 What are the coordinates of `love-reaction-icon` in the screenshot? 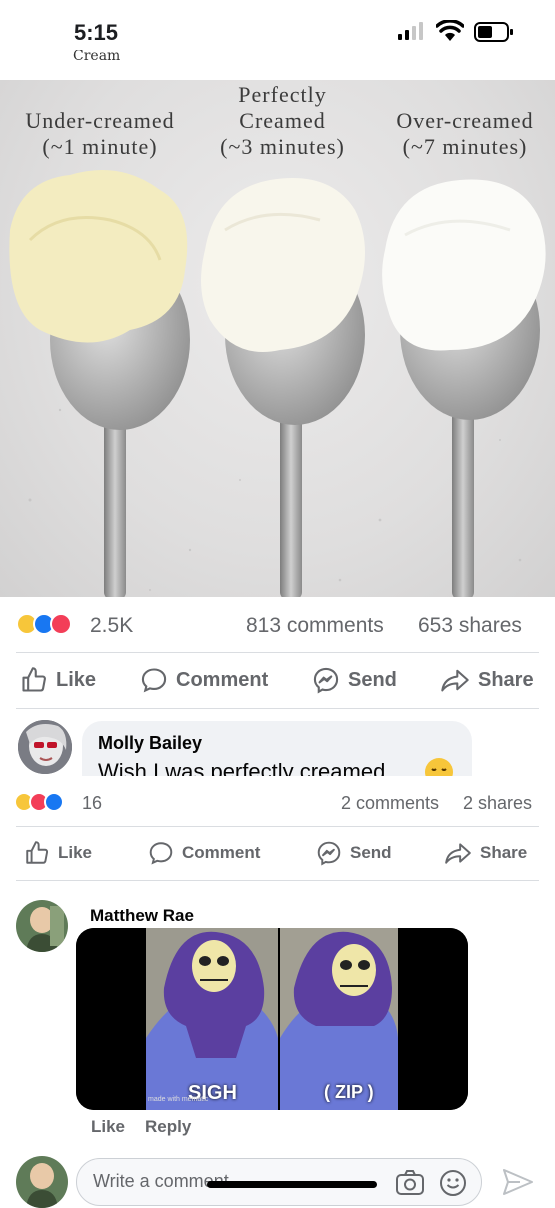 It's located at (61, 624).